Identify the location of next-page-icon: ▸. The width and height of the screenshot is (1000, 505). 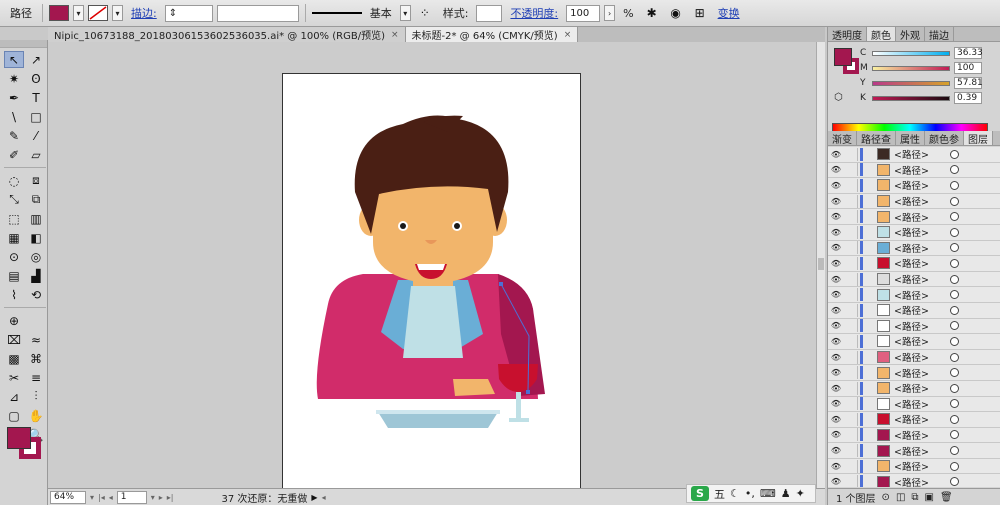
(161, 497).